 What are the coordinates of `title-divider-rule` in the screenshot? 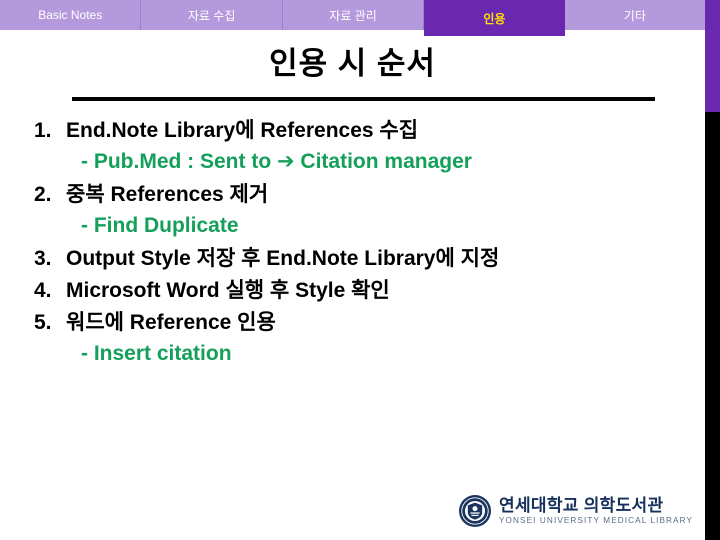 It's located at (363, 99).